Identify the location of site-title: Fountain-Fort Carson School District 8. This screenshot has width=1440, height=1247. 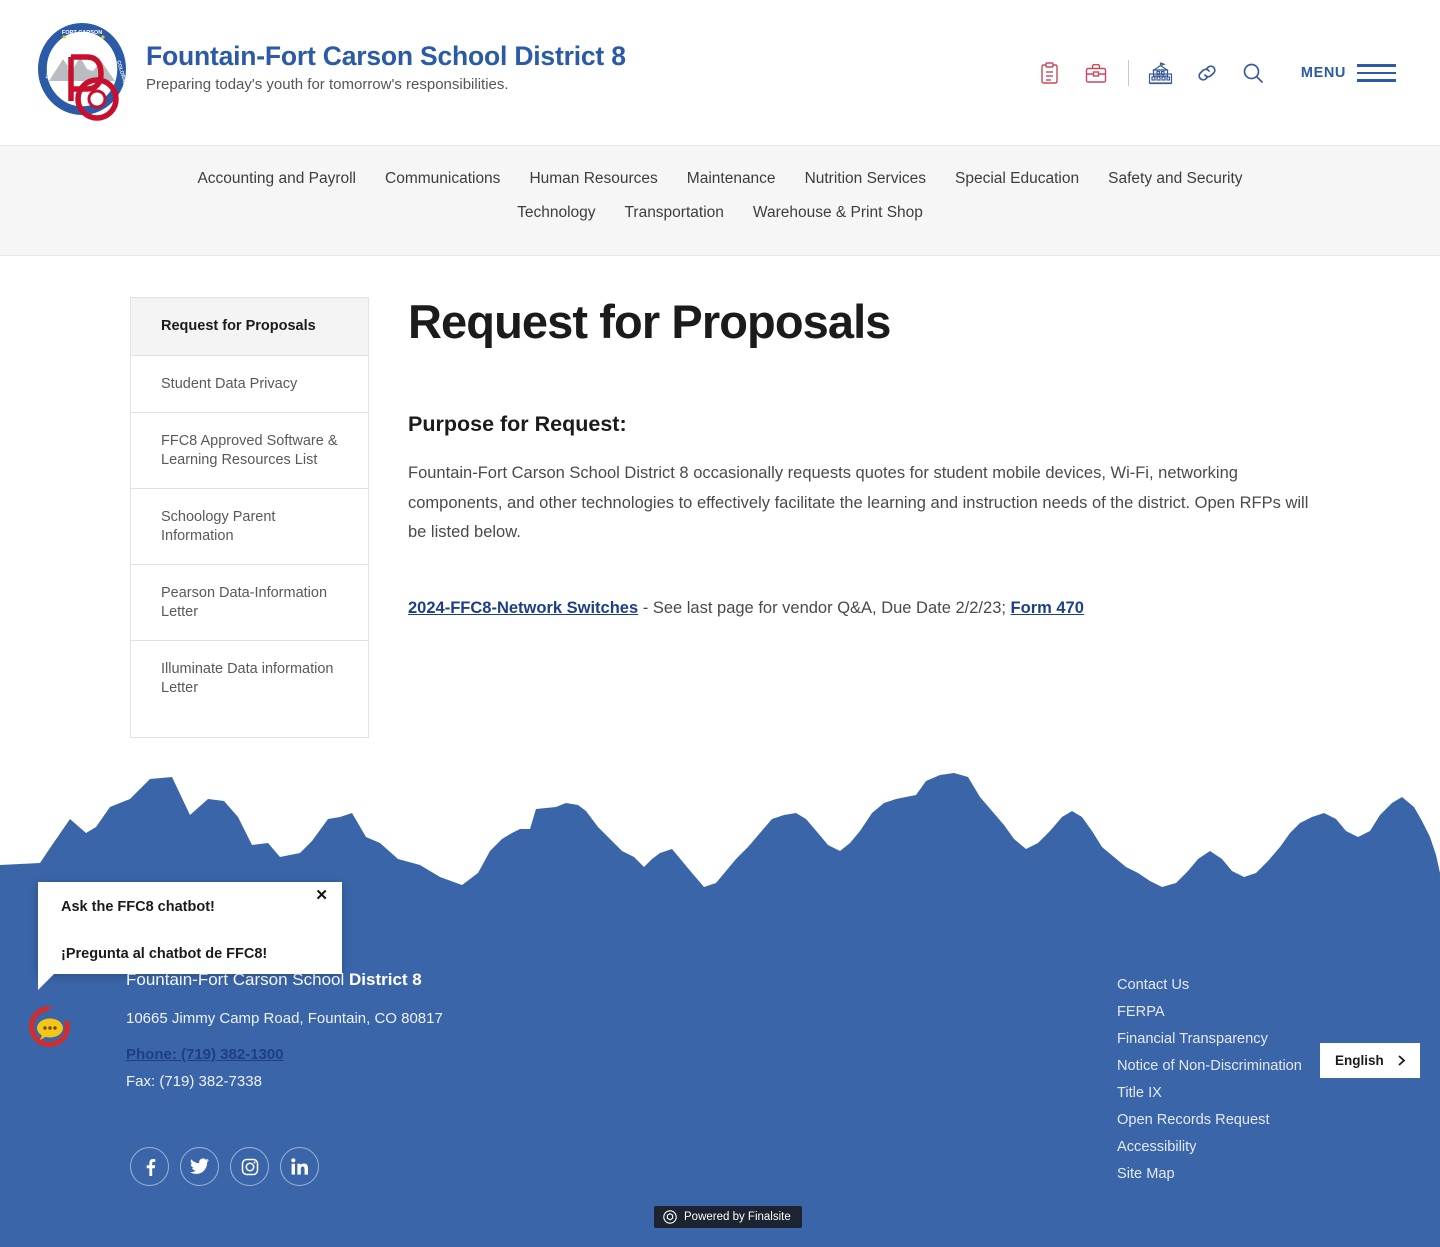
(386, 56).